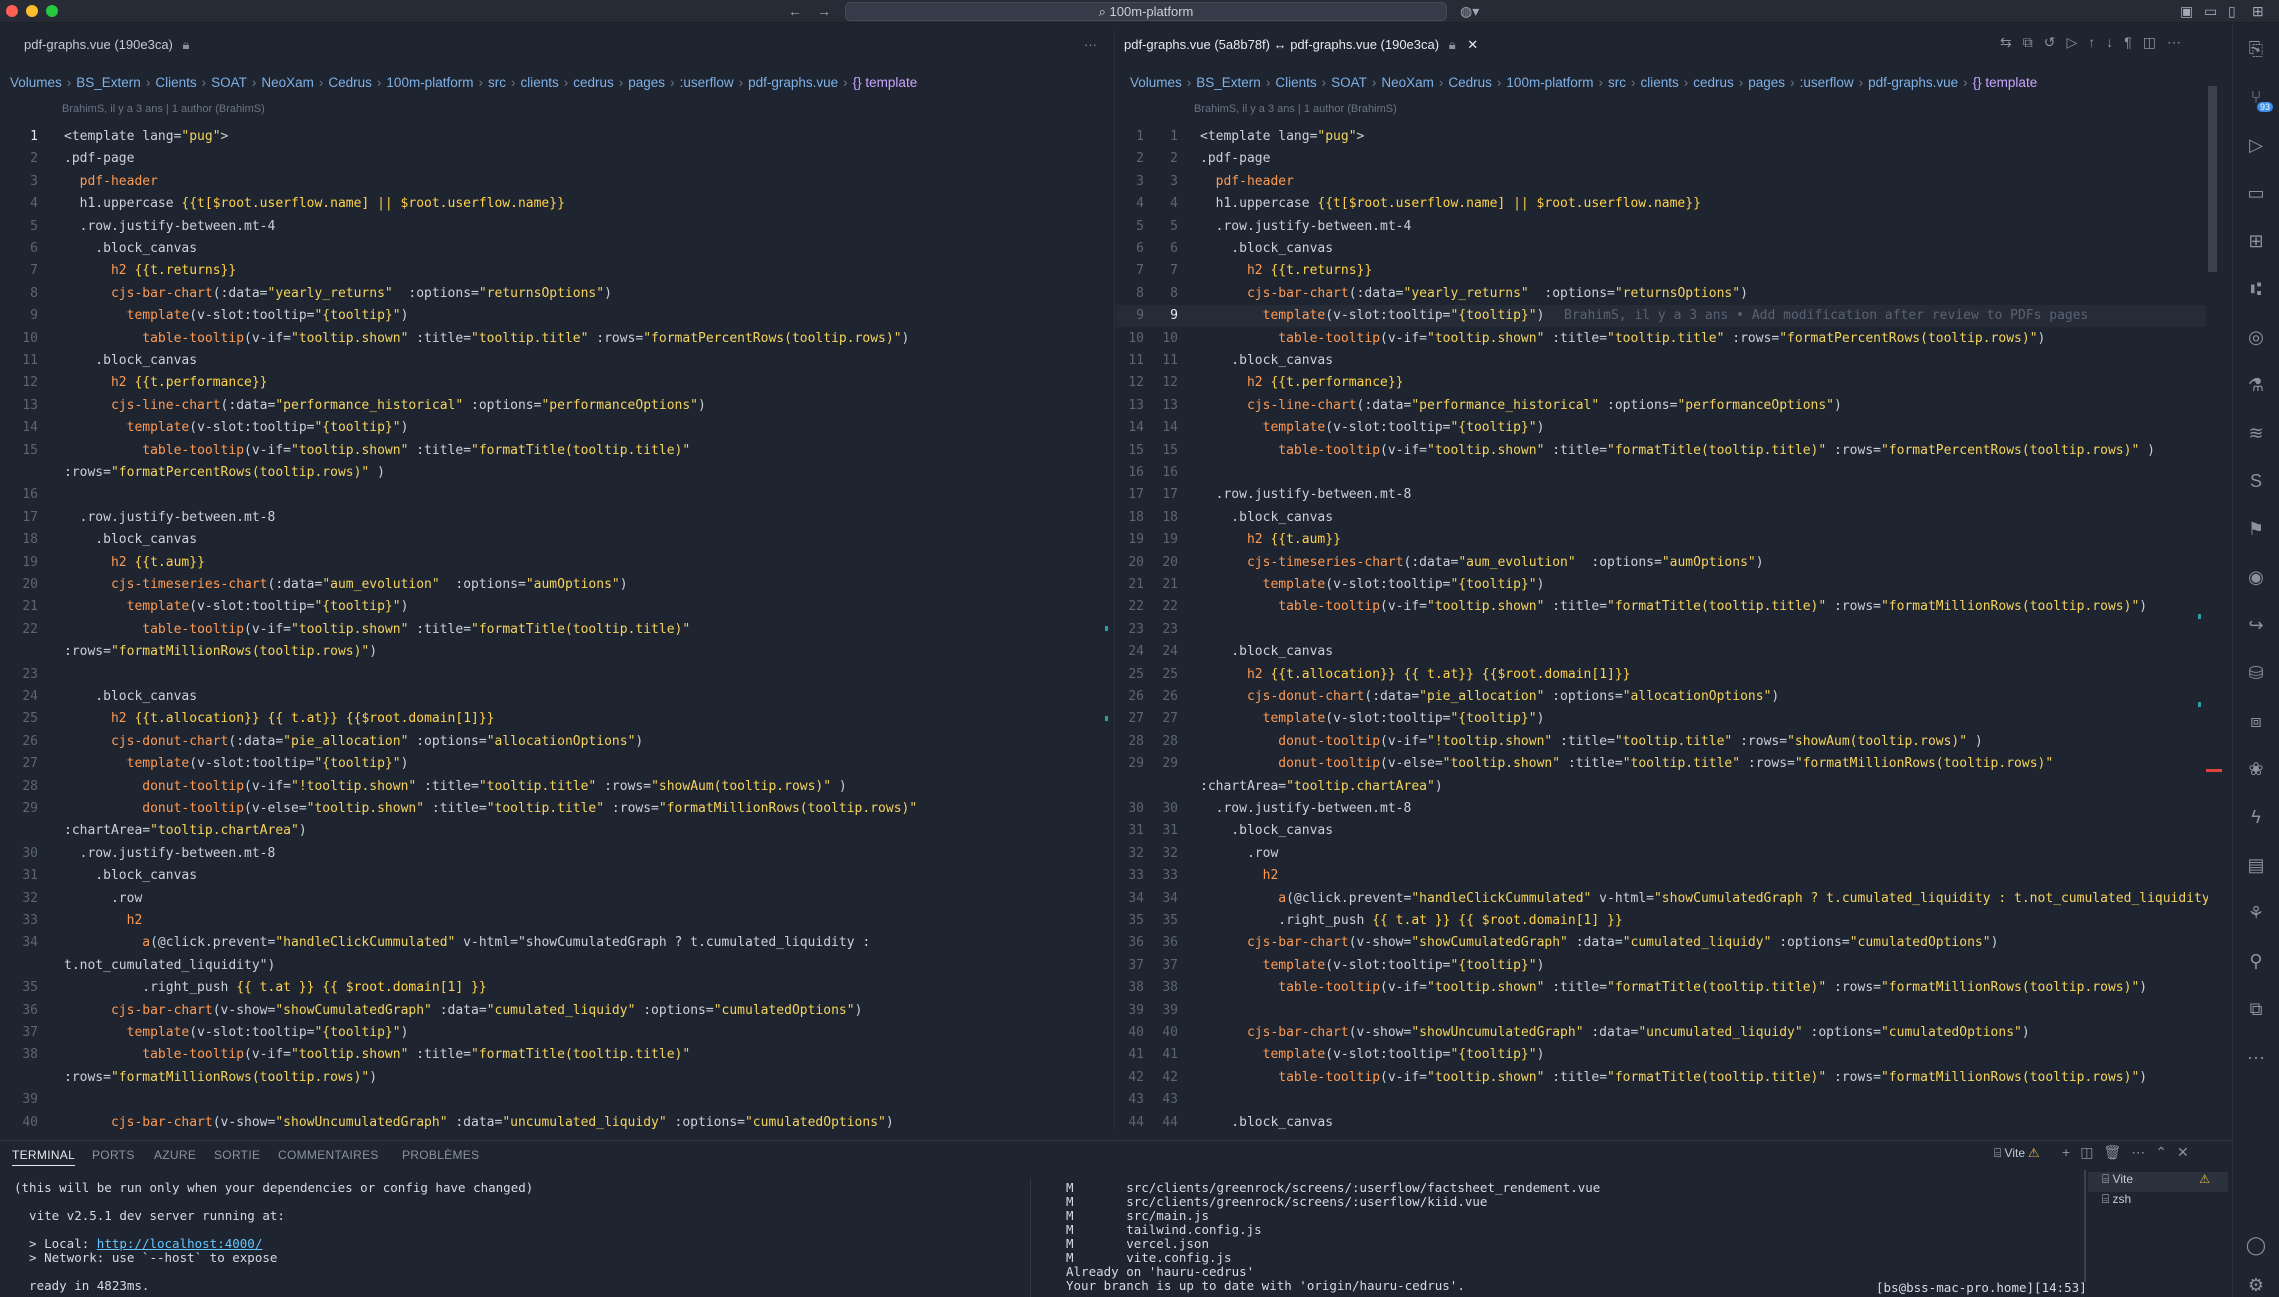 The width and height of the screenshot is (2279, 1297). Describe the element at coordinates (1661, 495) in the screenshot. I see `diff-line: 17 17 .row.justify-between.mt-8` at that location.